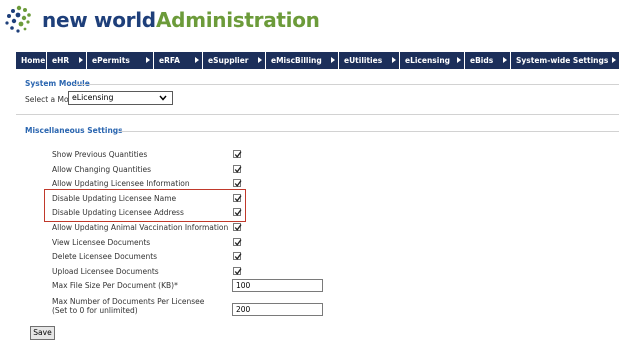 Image resolution: width=619 pixels, height=348 pixels. What do you see at coordinates (101, 242) in the screenshot?
I see `setting-label-view-licensee-documents: View Licensee Documents` at bounding box center [101, 242].